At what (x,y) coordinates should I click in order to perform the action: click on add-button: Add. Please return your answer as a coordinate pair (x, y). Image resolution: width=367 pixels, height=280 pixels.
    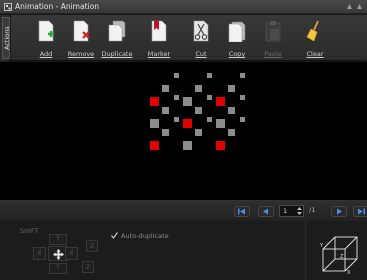
    Looking at the image, I should click on (46, 38).